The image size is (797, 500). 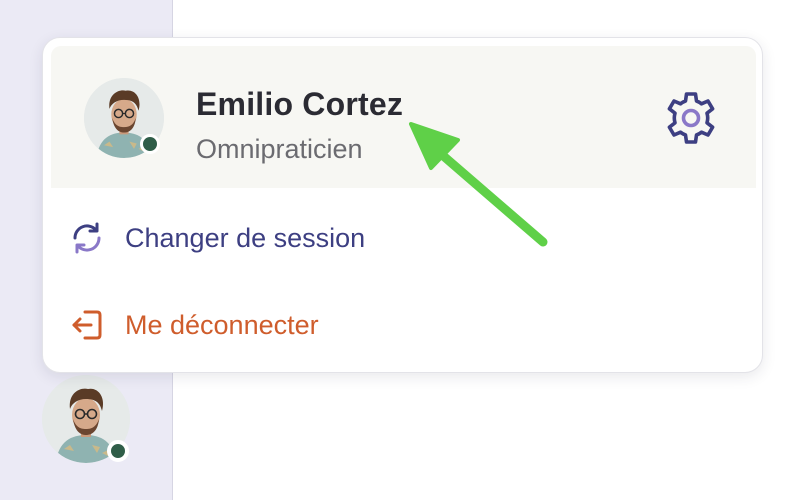 What do you see at coordinates (86, 419) in the screenshot?
I see `sidebar-avatar` at bounding box center [86, 419].